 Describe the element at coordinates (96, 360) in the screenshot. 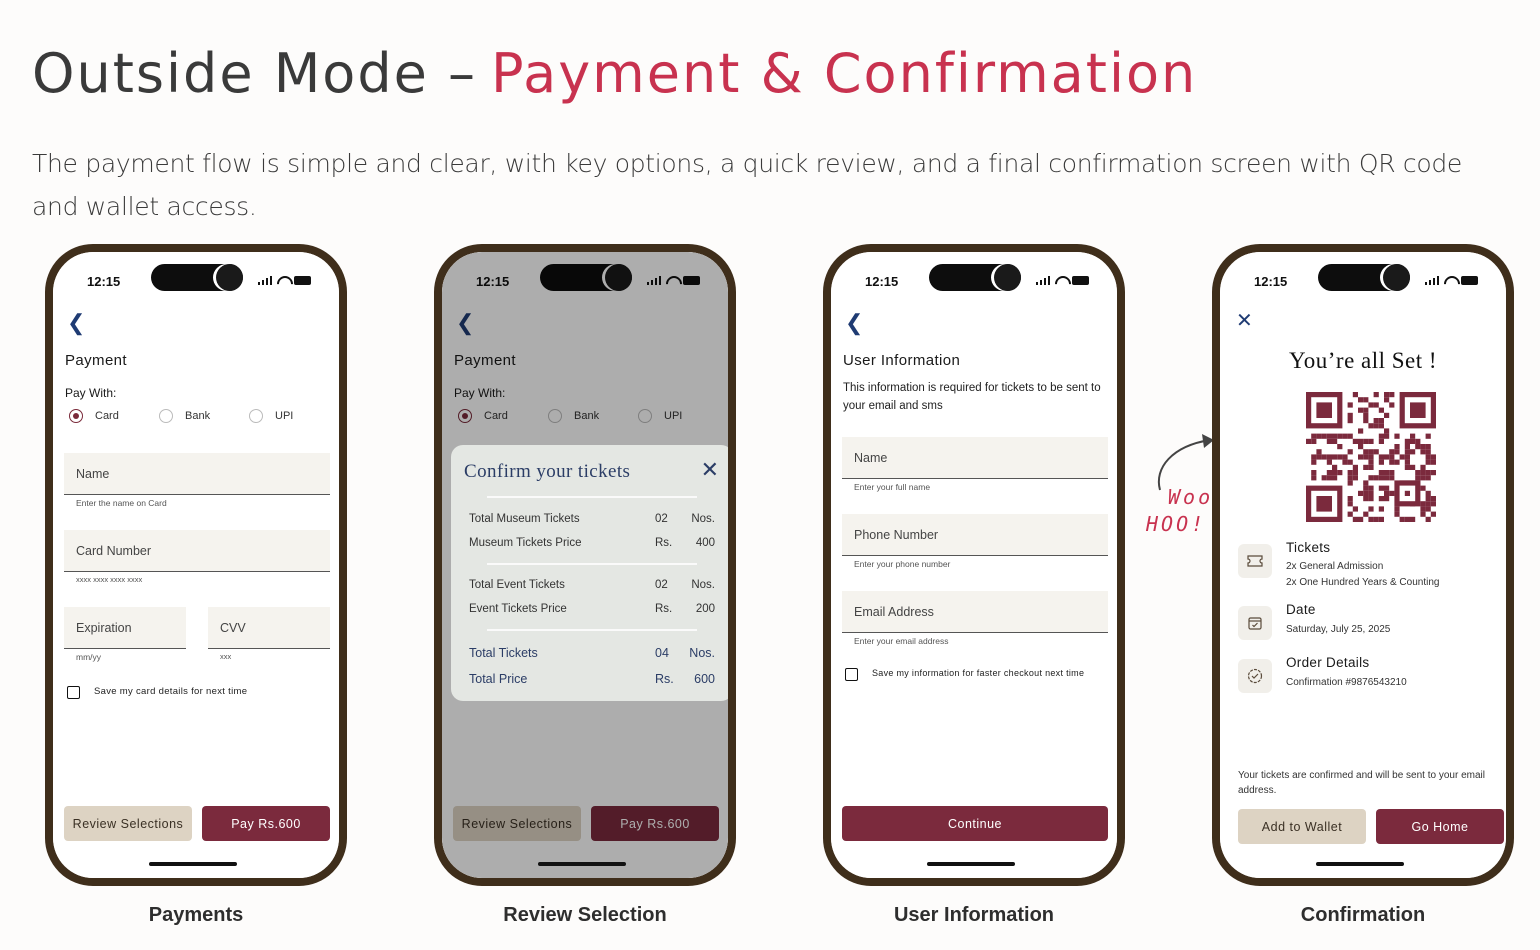

I see `screen-title: Payment` at that location.